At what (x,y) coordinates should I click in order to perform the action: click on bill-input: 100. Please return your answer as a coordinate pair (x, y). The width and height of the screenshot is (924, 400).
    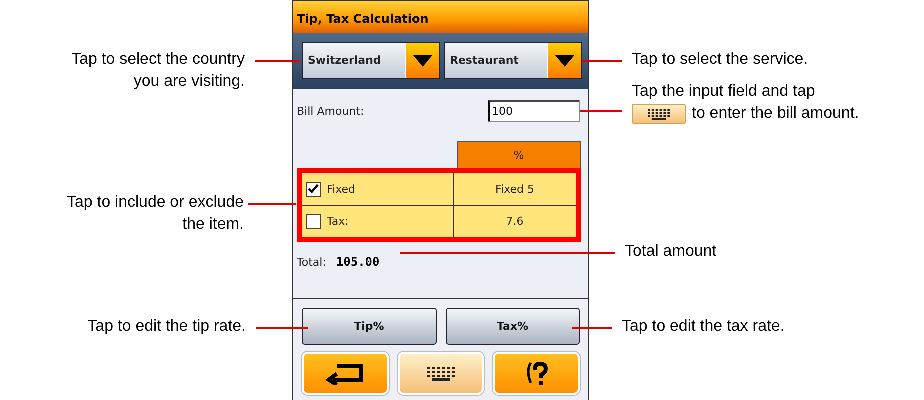
    Looking at the image, I should click on (534, 111).